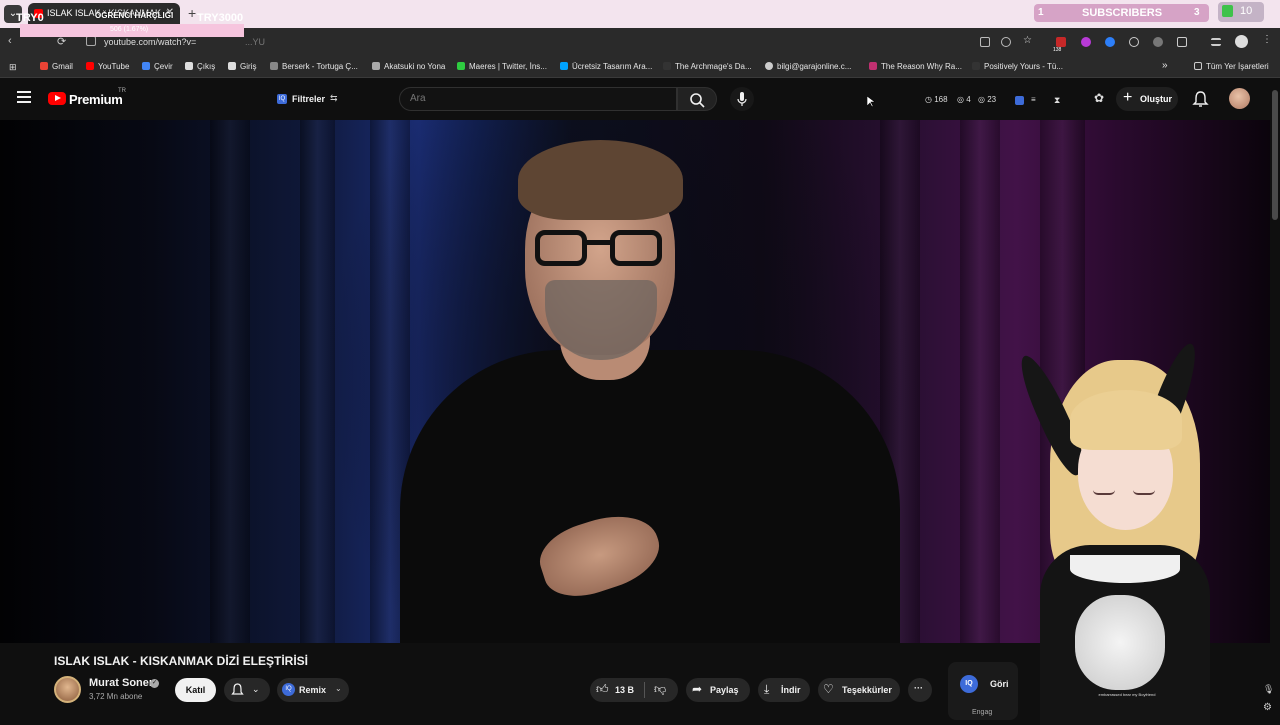 The height and width of the screenshot is (725, 1280). I want to click on bookmark-cevir: Çevir, so click(157, 66).